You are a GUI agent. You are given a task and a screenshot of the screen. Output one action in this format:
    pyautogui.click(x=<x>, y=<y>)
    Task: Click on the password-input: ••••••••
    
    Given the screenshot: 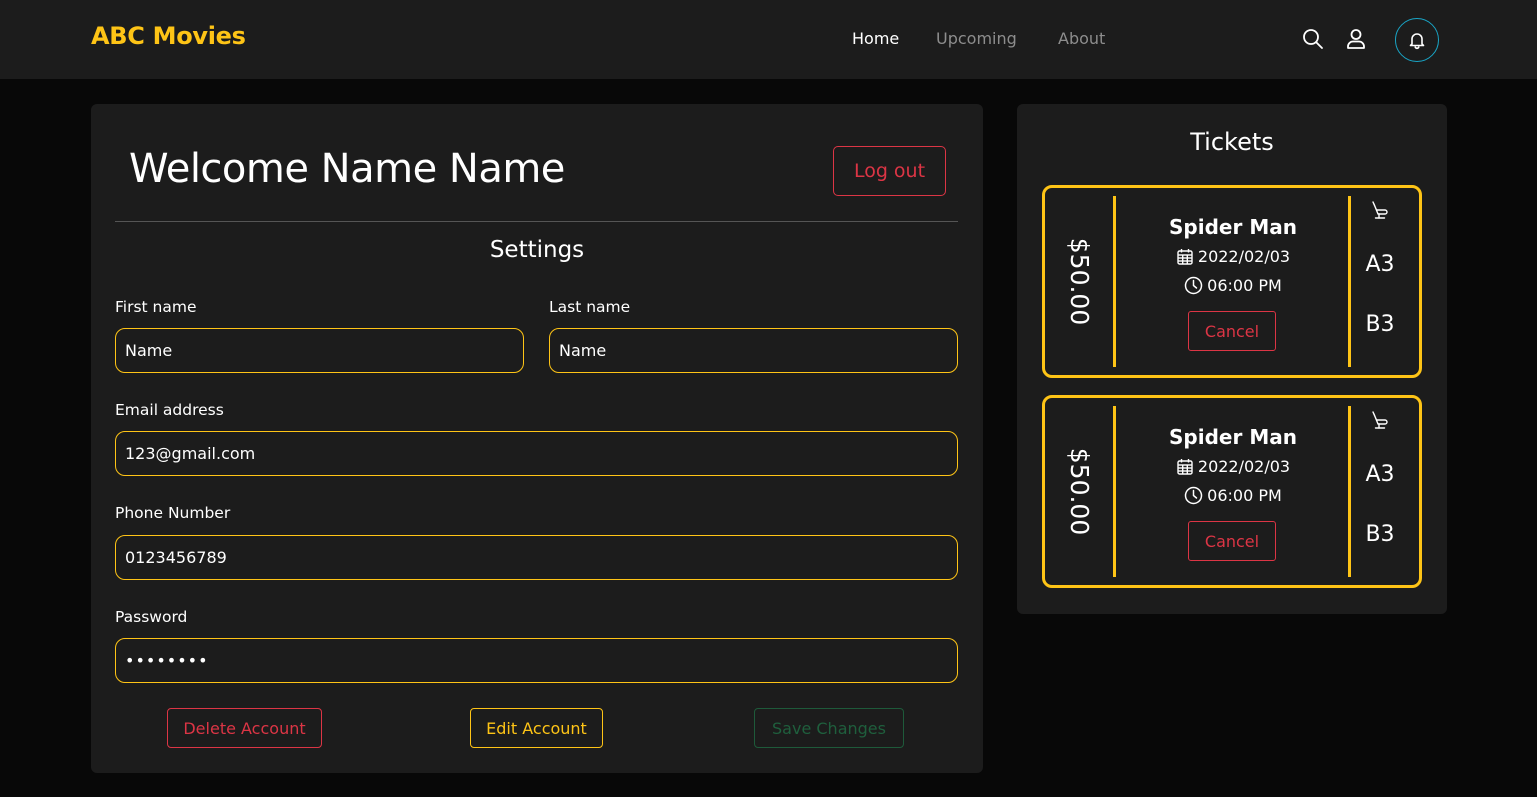 What is the action you would take?
    pyautogui.click(x=536, y=660)
    